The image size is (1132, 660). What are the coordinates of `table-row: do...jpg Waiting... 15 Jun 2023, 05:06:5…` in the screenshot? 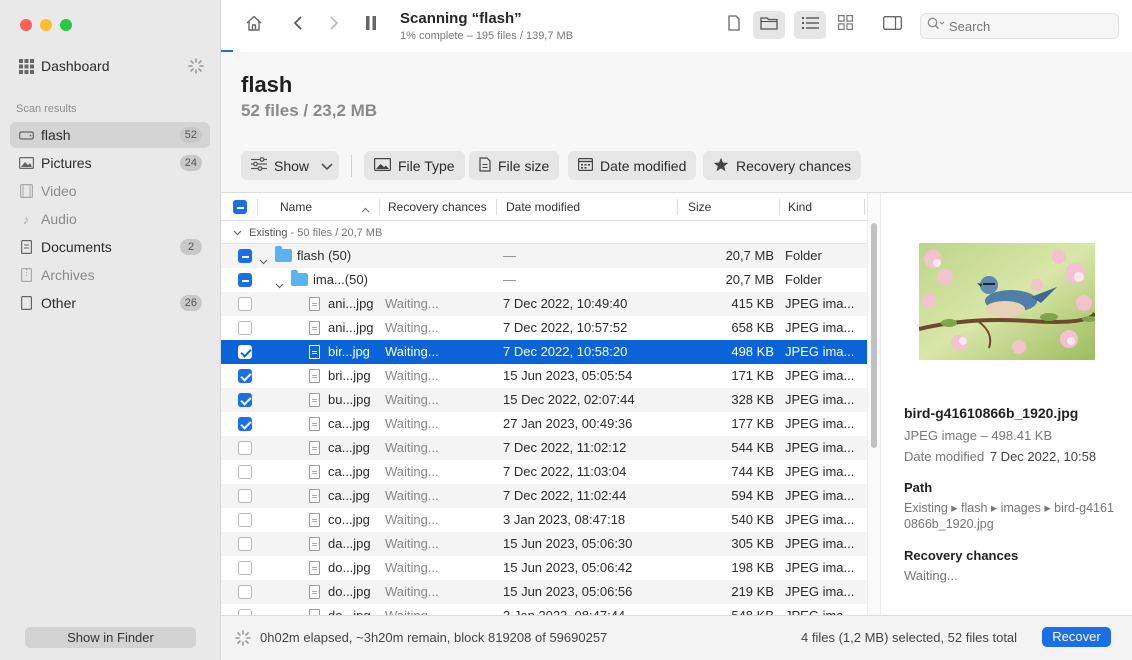 It's located at (544, 592).